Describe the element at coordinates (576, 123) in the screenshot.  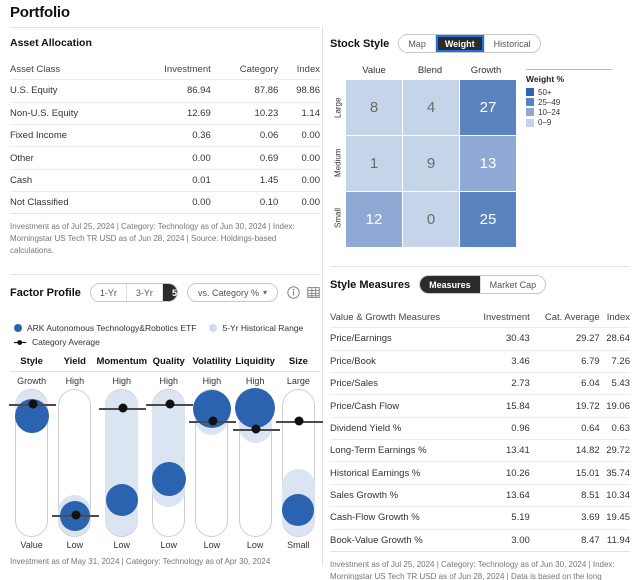
I see `legend-item: 0–9` at that location.